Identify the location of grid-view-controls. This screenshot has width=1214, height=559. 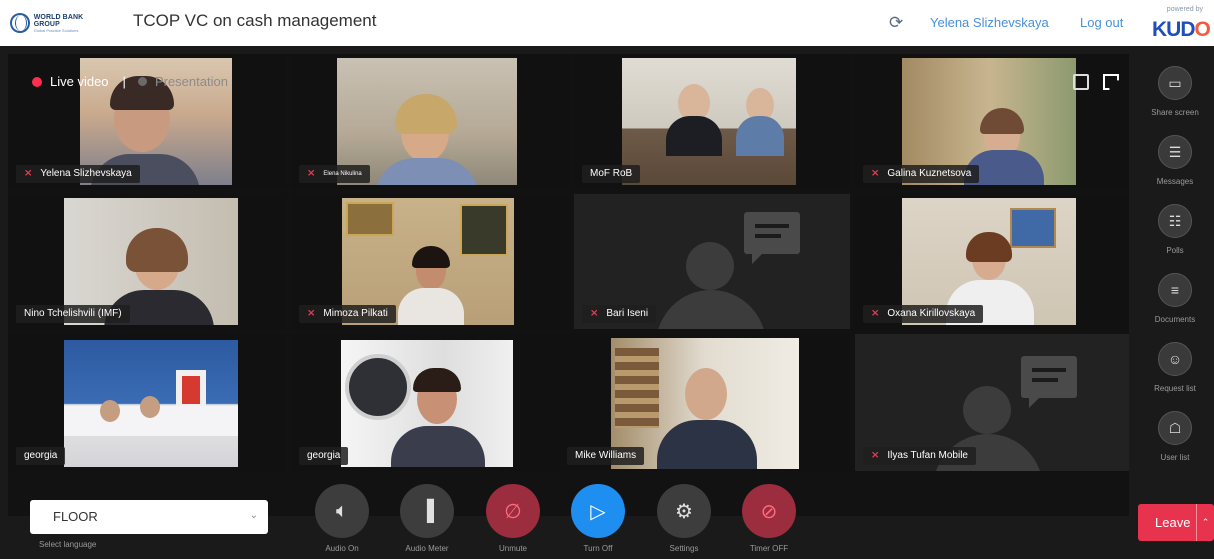
(1096, 82).